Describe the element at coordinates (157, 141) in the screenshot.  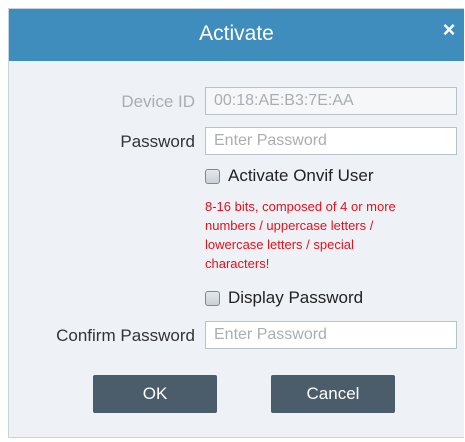
I see `password-label: Password` at that location.